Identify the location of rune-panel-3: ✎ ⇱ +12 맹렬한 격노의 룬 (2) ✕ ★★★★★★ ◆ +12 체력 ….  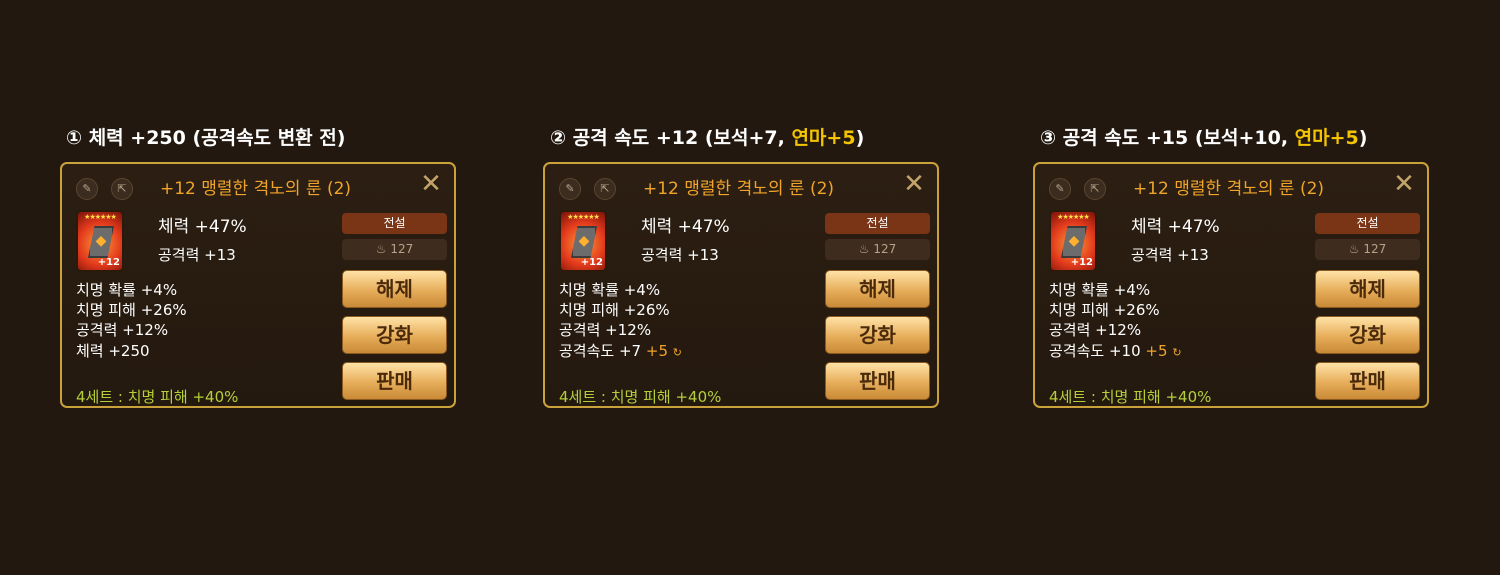
(1231, 285).